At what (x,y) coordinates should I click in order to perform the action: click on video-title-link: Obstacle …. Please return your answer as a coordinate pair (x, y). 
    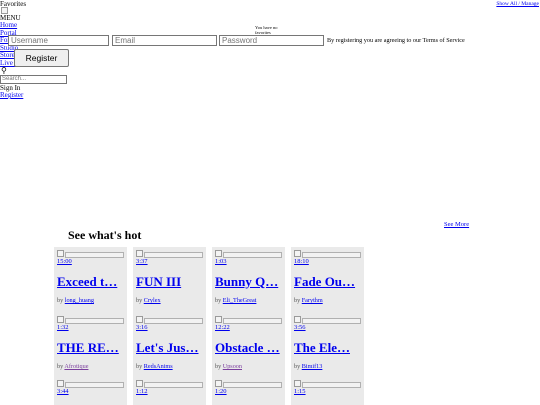
    Looking at the image, I should click on (250, 347).